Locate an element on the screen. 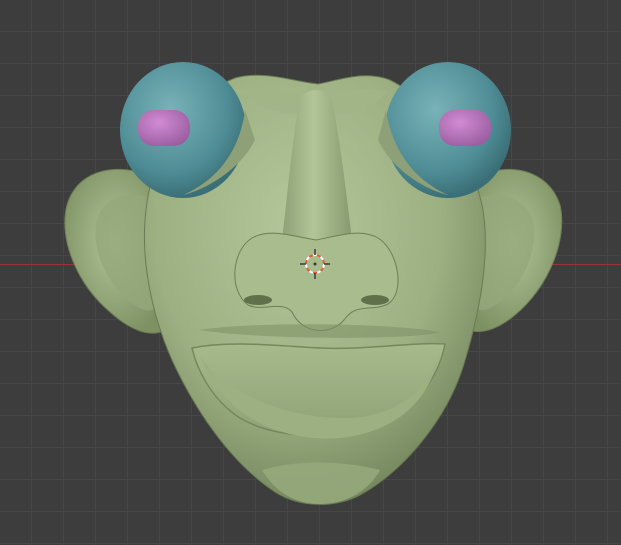 The height and width of the screenshot is (545, 621). left-nostril is located at coordinates (258, 300).